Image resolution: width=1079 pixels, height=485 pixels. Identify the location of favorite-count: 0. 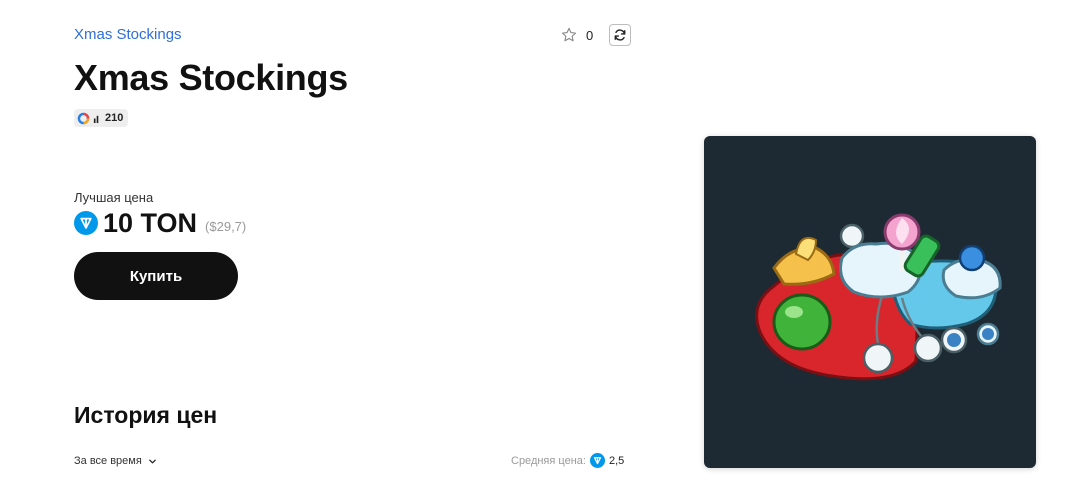
(590, 35).